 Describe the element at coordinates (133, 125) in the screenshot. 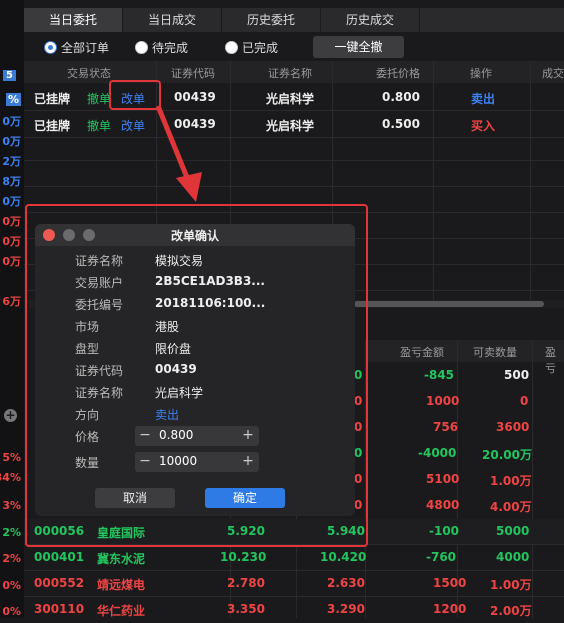

I see `modify-order-link: 改单` at that location.